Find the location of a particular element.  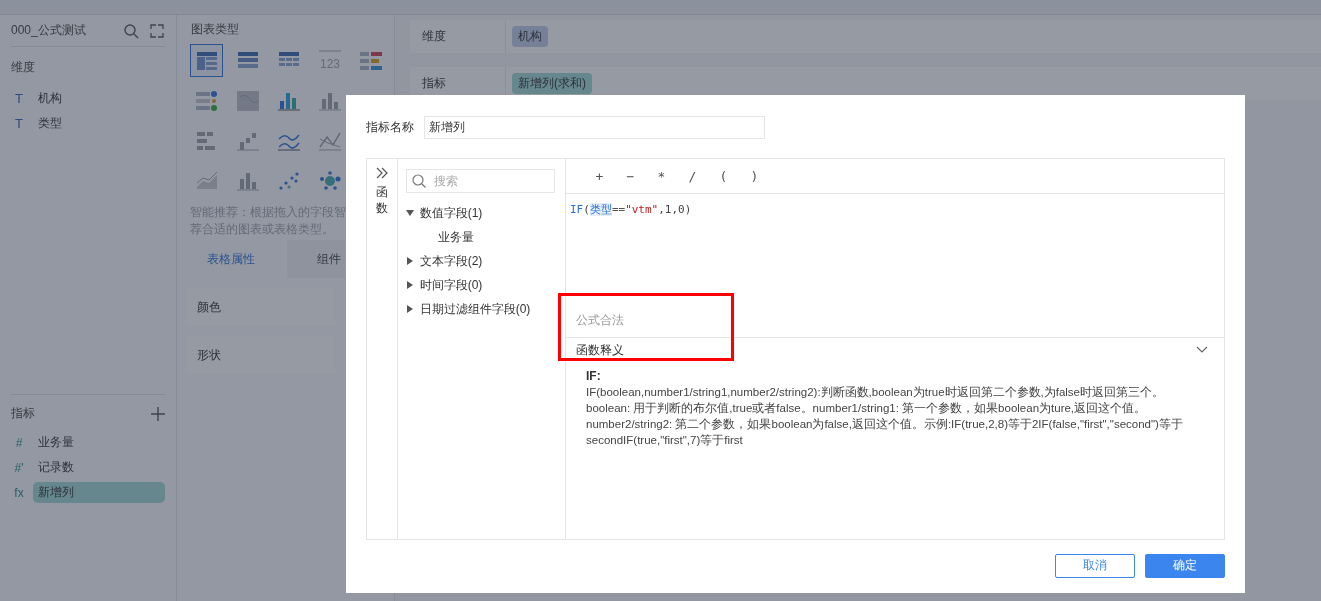

field-chip: 机构 is located at coordinates (530, 36).